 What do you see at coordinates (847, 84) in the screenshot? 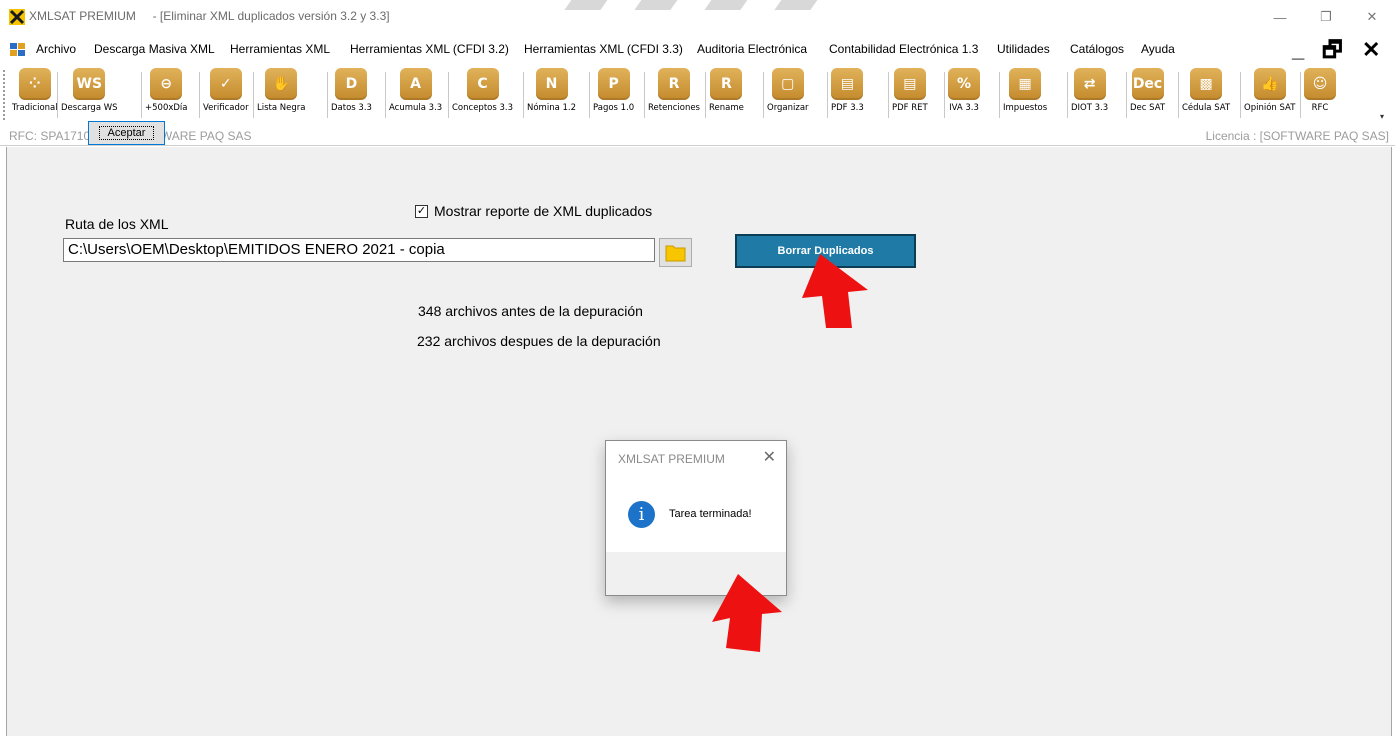
I see `pdf-icon: ▤` at bounding box center [847, 84].